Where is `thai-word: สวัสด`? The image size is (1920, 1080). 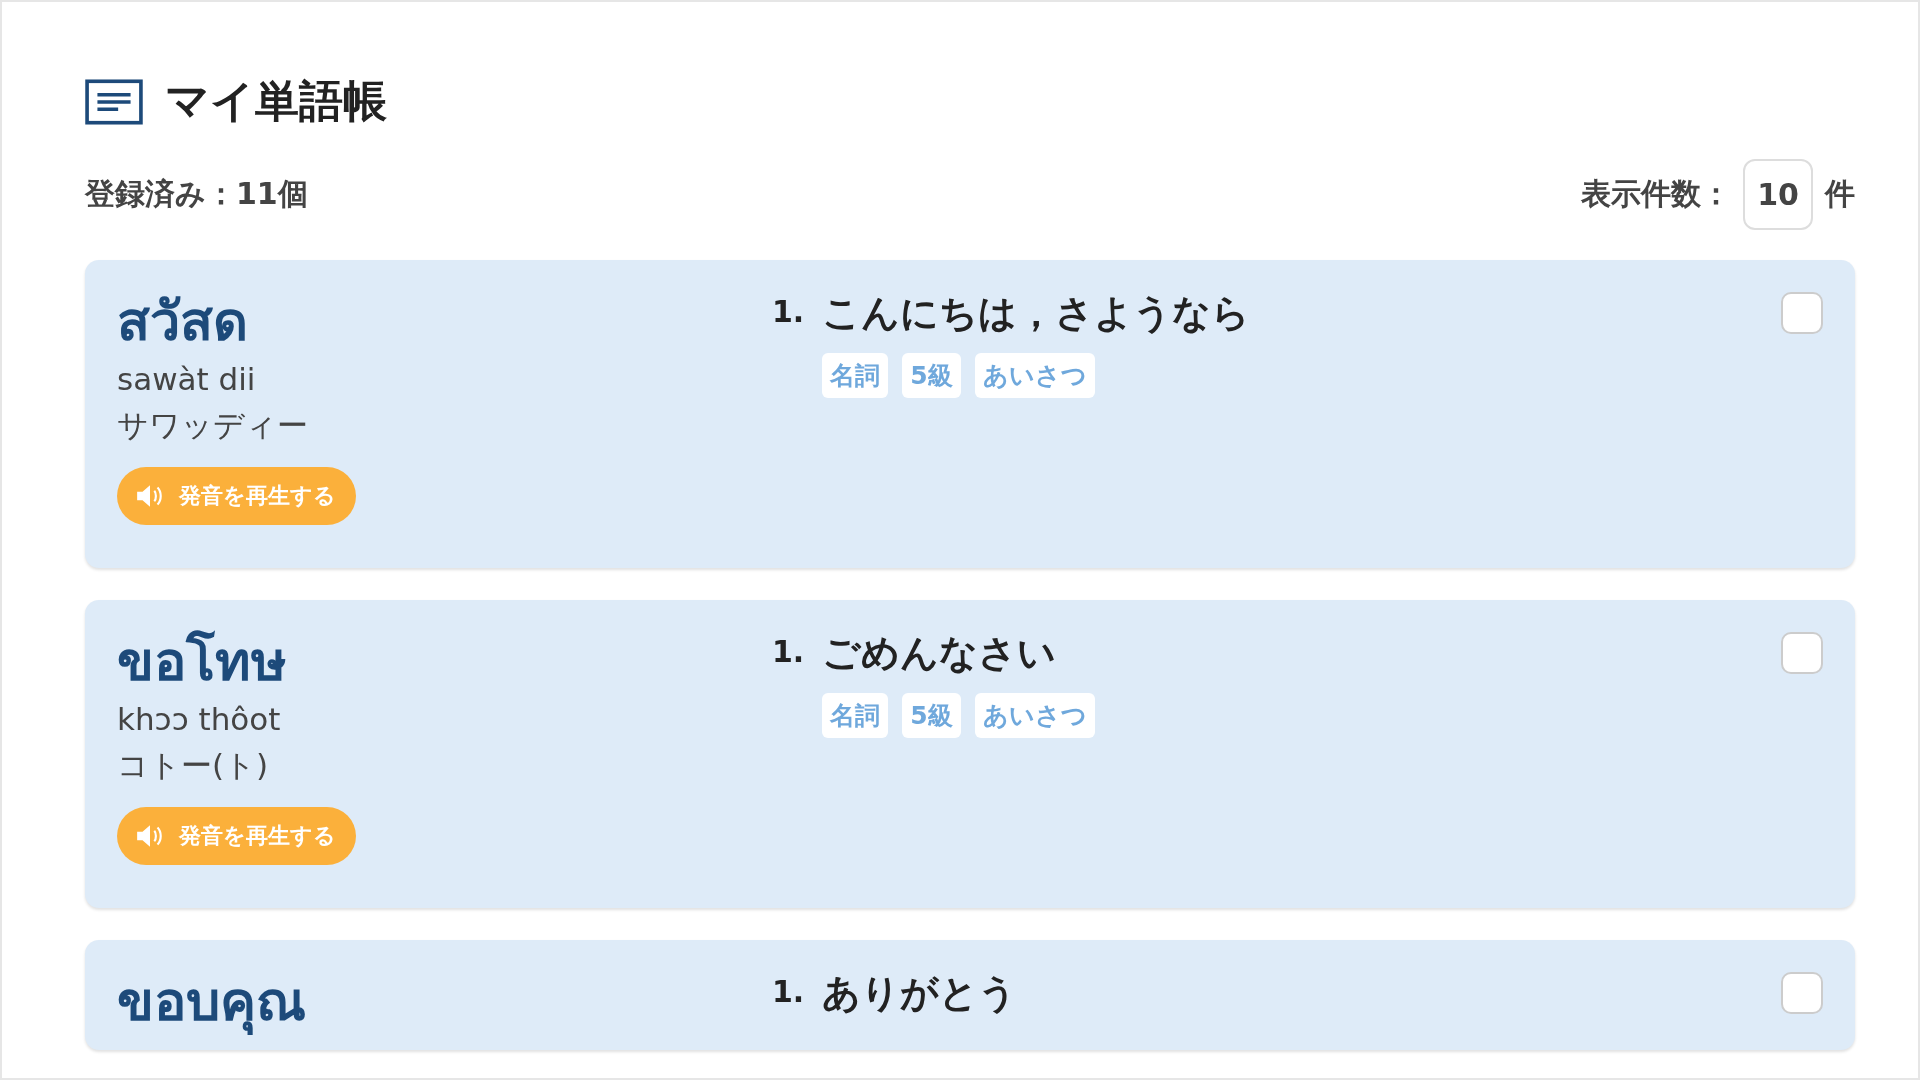
thai-word: สวัสด is located at coordinates (183, 321).